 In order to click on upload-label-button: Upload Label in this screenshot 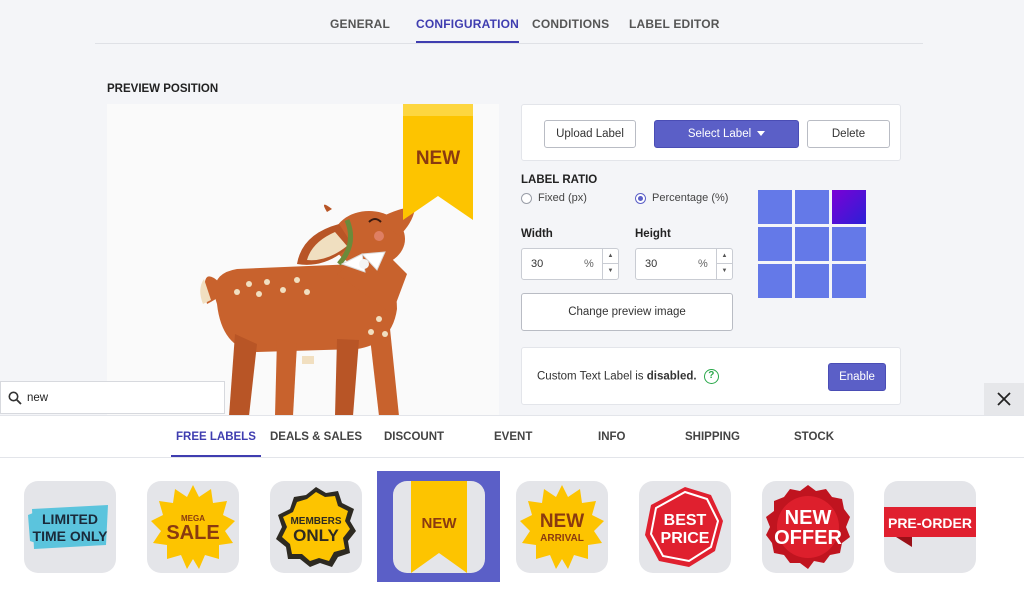, I will do `click(590, 134)`.